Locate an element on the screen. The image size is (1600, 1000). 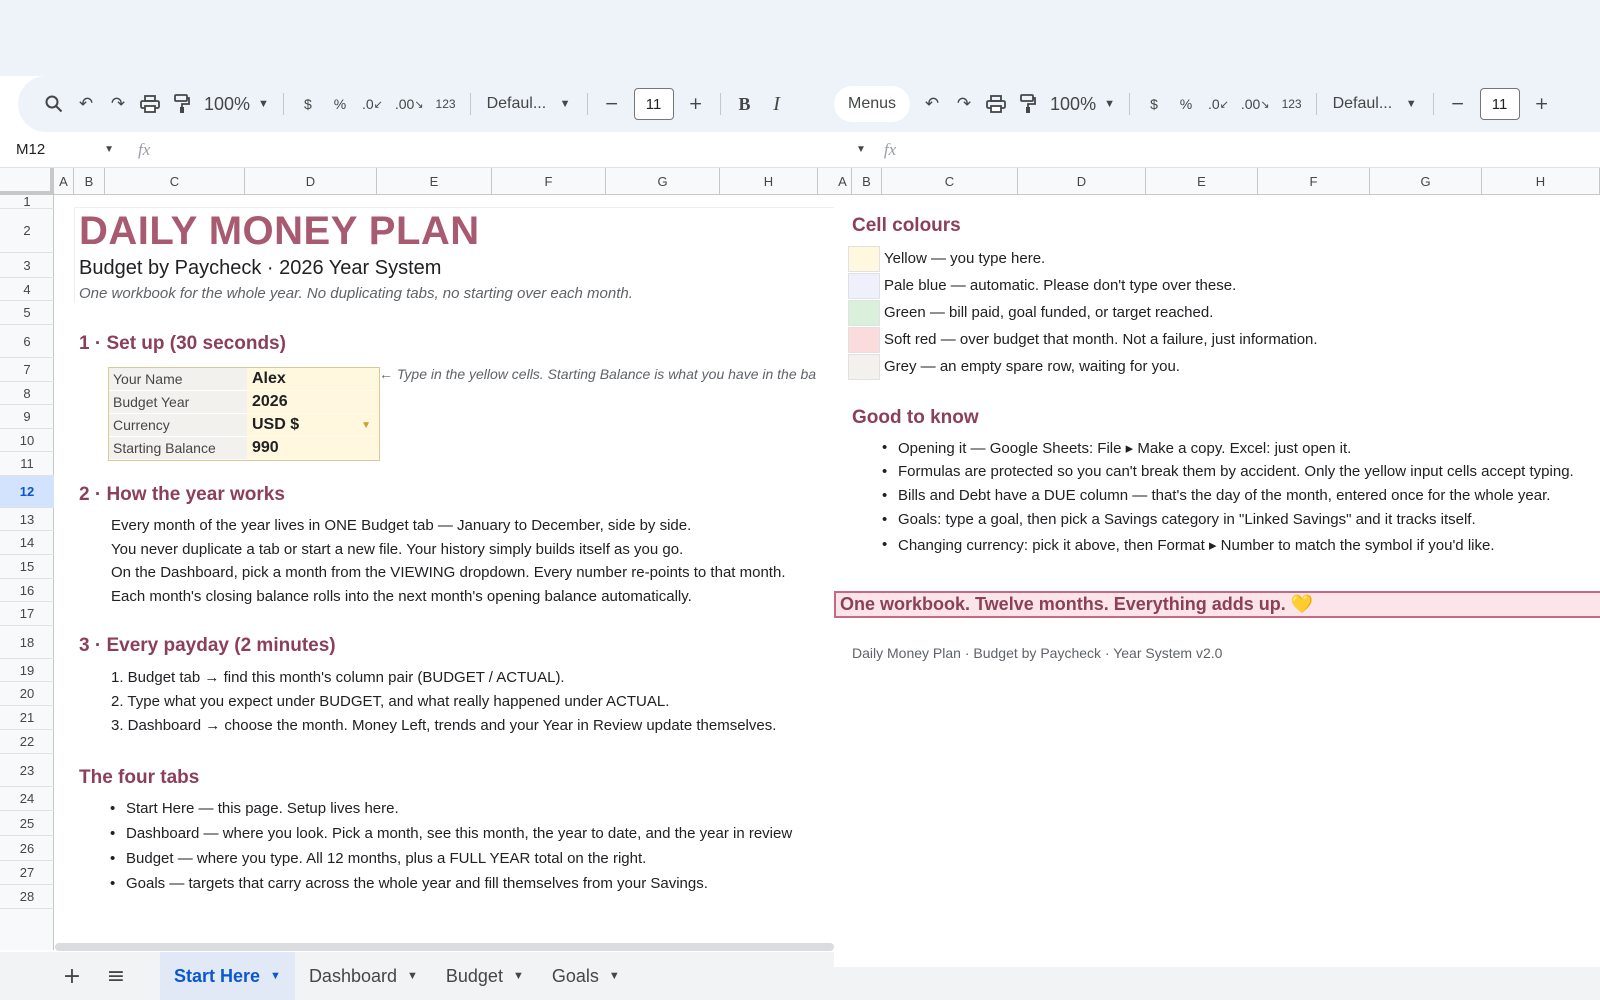
row-header-17: 17 is located at coordinates (27, 614).